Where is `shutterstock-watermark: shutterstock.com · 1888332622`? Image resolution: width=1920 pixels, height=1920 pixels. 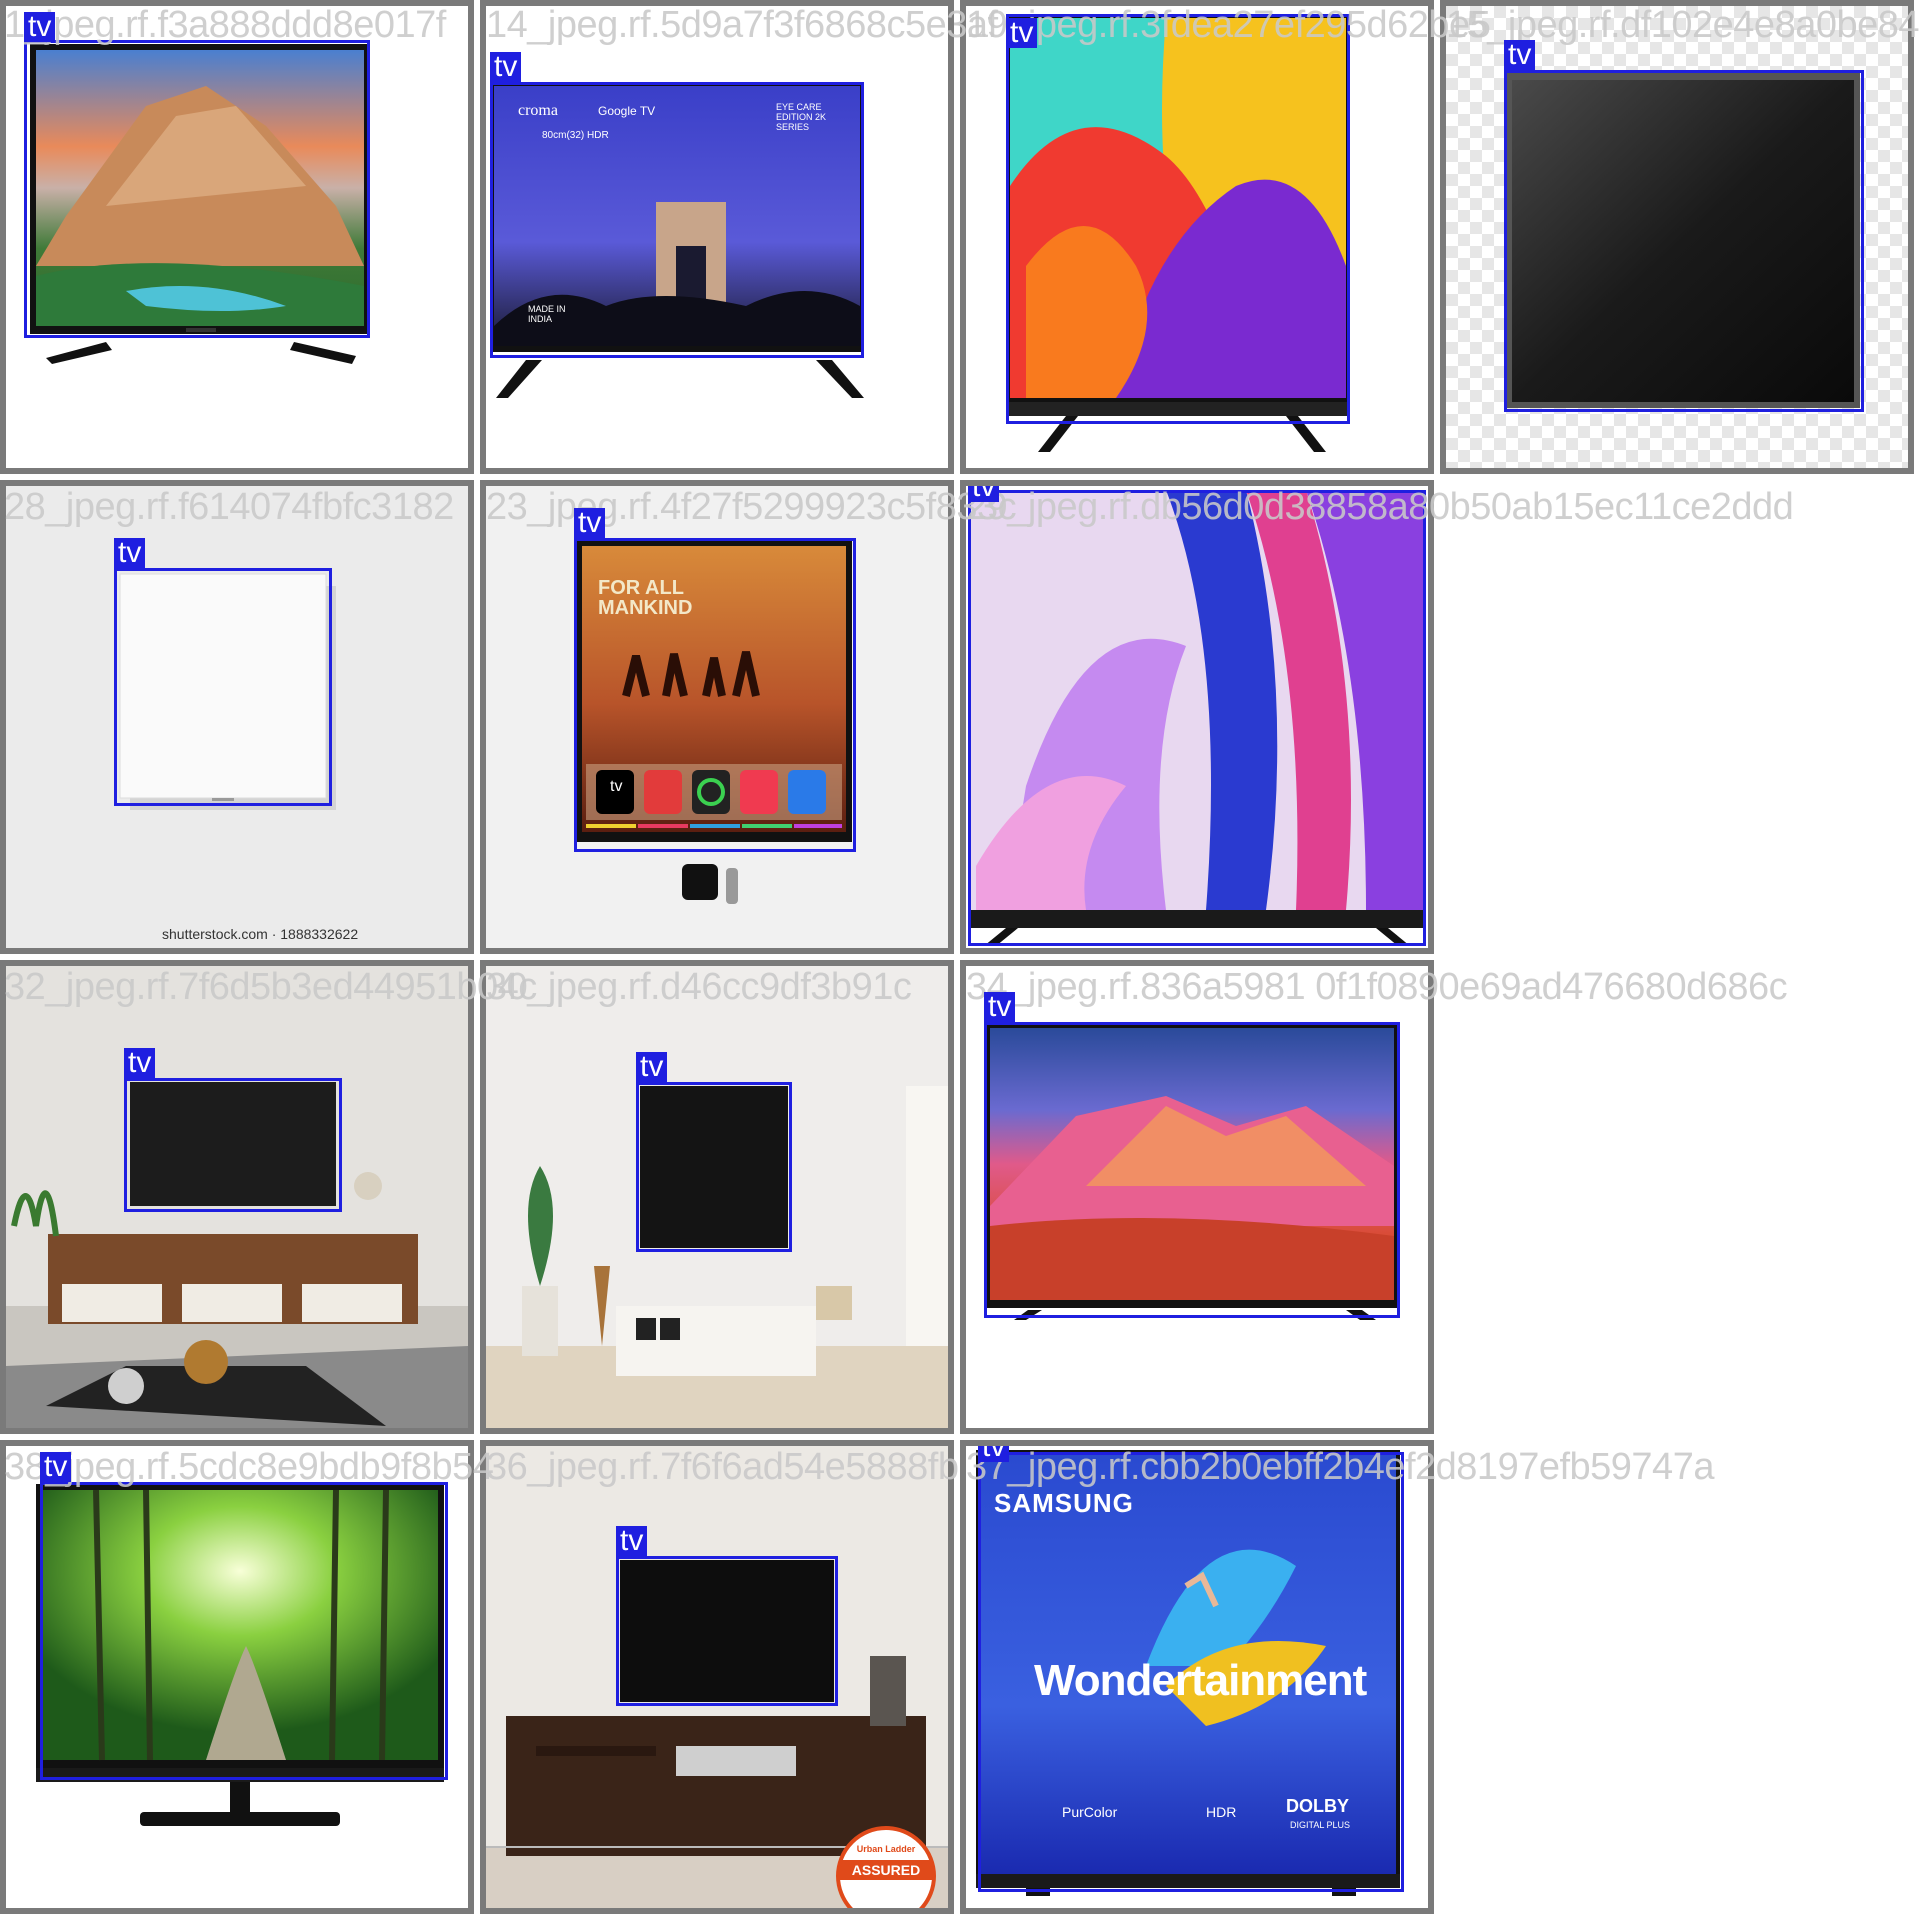
shutterstock-watermark: shutterstock.com · 1888332622 is located at coordinates (260, 934).